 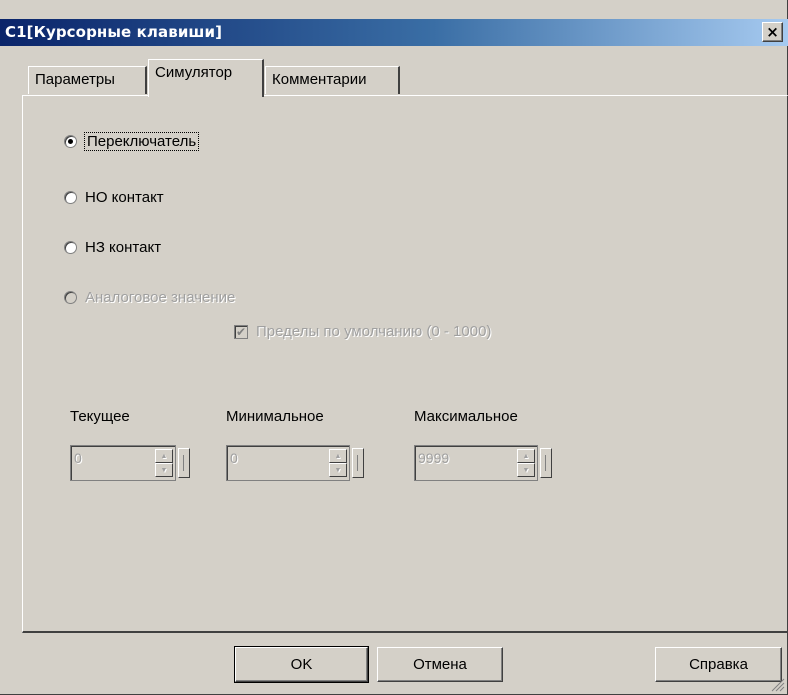 I want to click on cancel-button: Отмена, so click(x=440, y=664).